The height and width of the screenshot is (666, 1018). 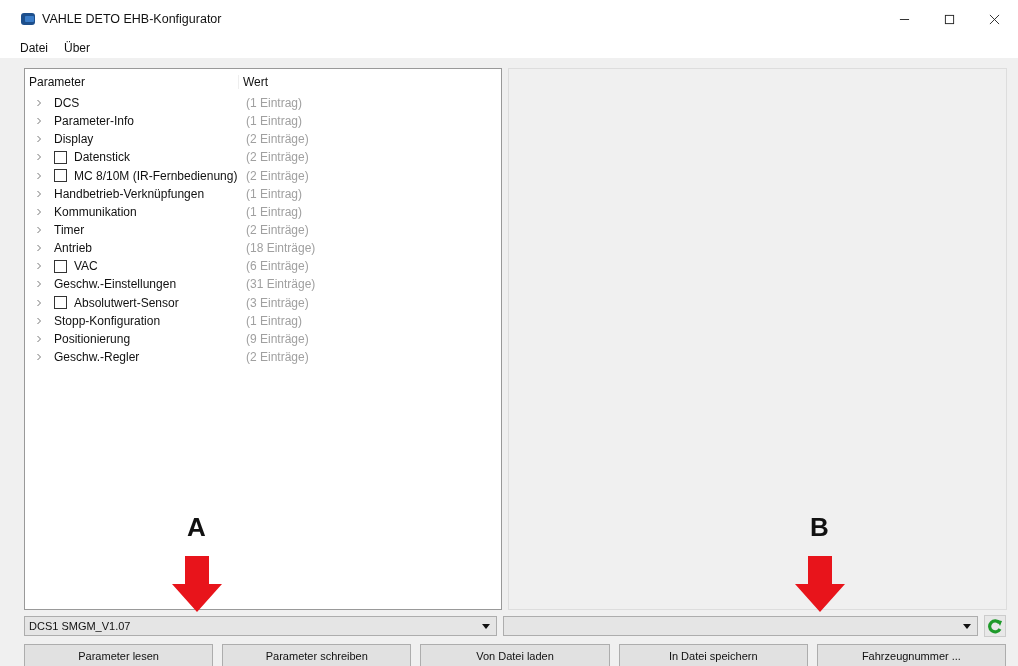 I want to click on tree-item-label: Antrieb, so click(x=73, y=248).